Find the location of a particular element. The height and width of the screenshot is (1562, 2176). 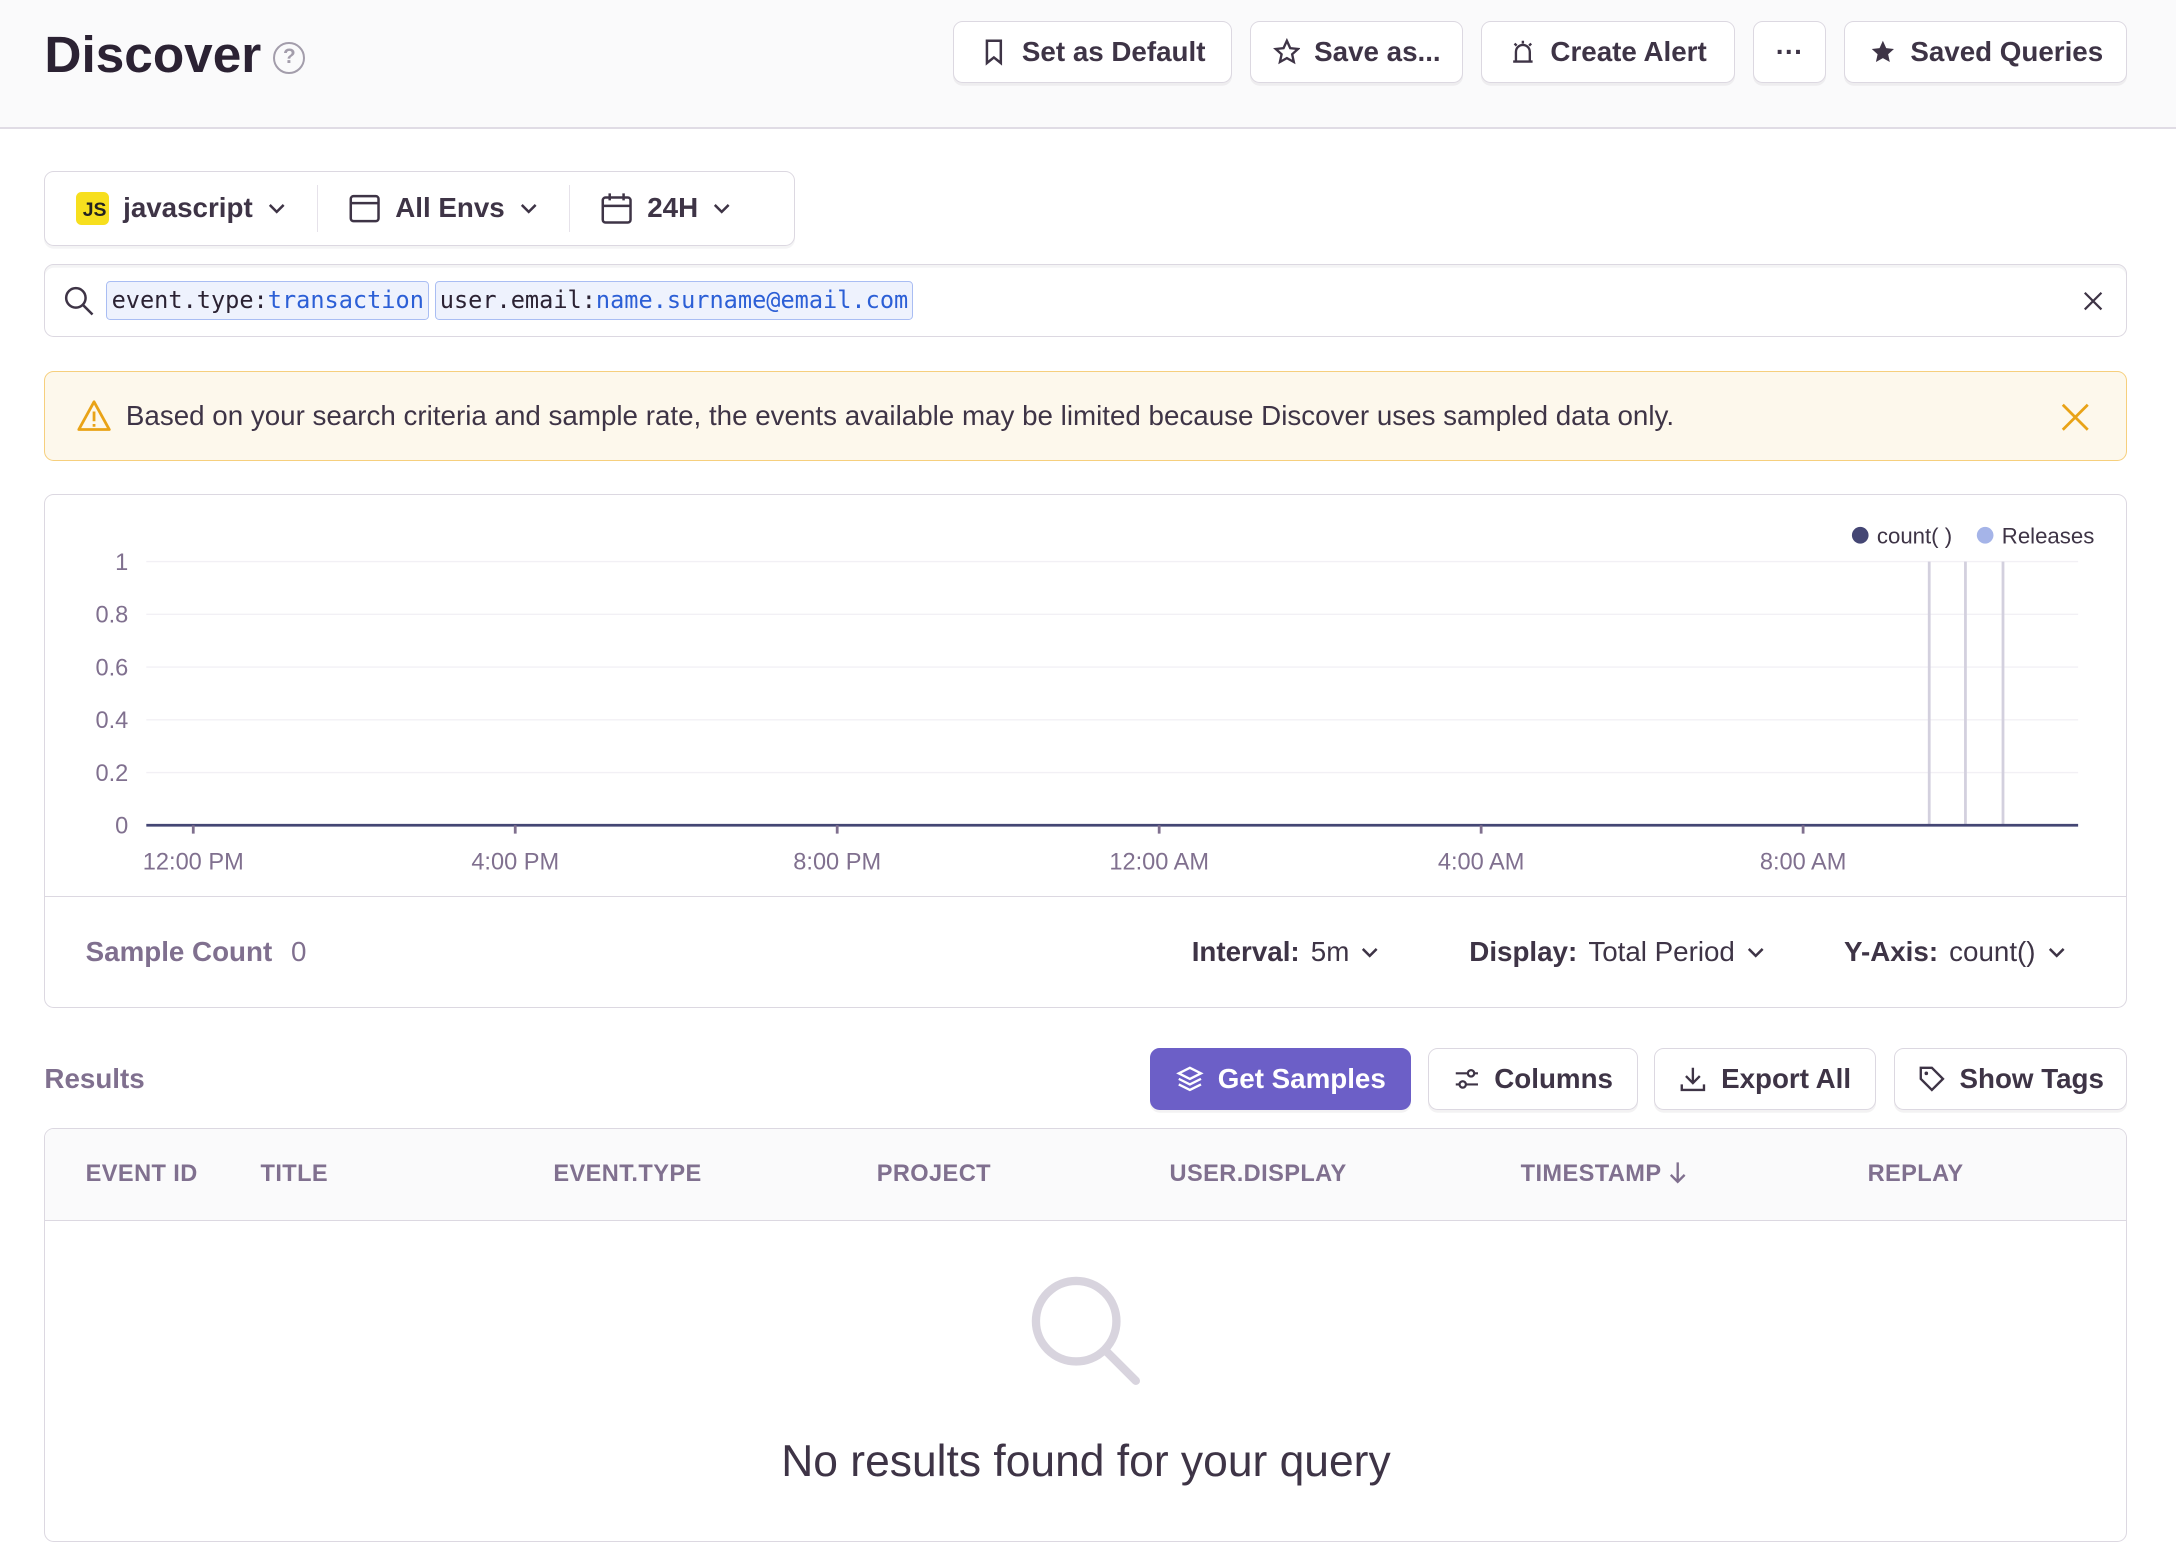

siren-icon is located at coordinates (1522, 51).